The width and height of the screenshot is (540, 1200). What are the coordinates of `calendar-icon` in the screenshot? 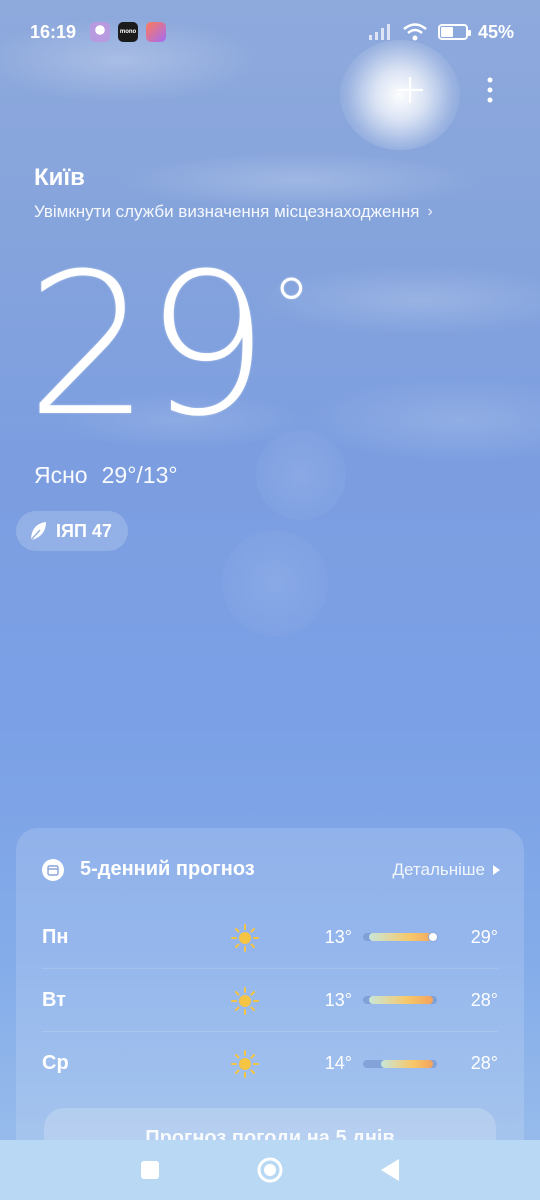 It's located at (53, 869).